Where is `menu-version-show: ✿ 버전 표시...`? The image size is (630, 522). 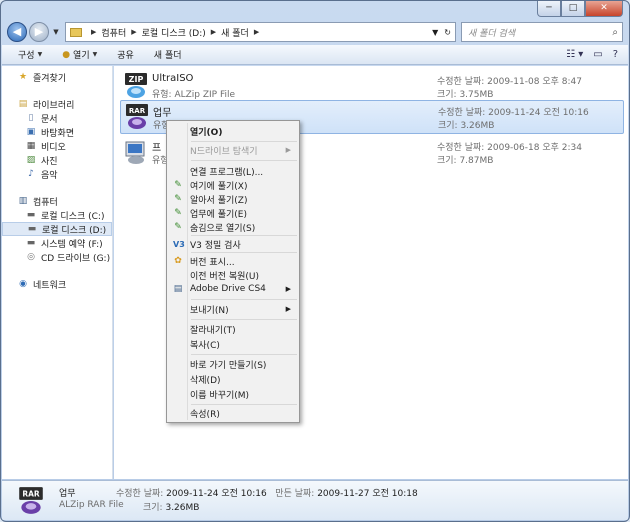 menu-version-show: ✿ 버전 표시... is located at coordinates (233, 261).